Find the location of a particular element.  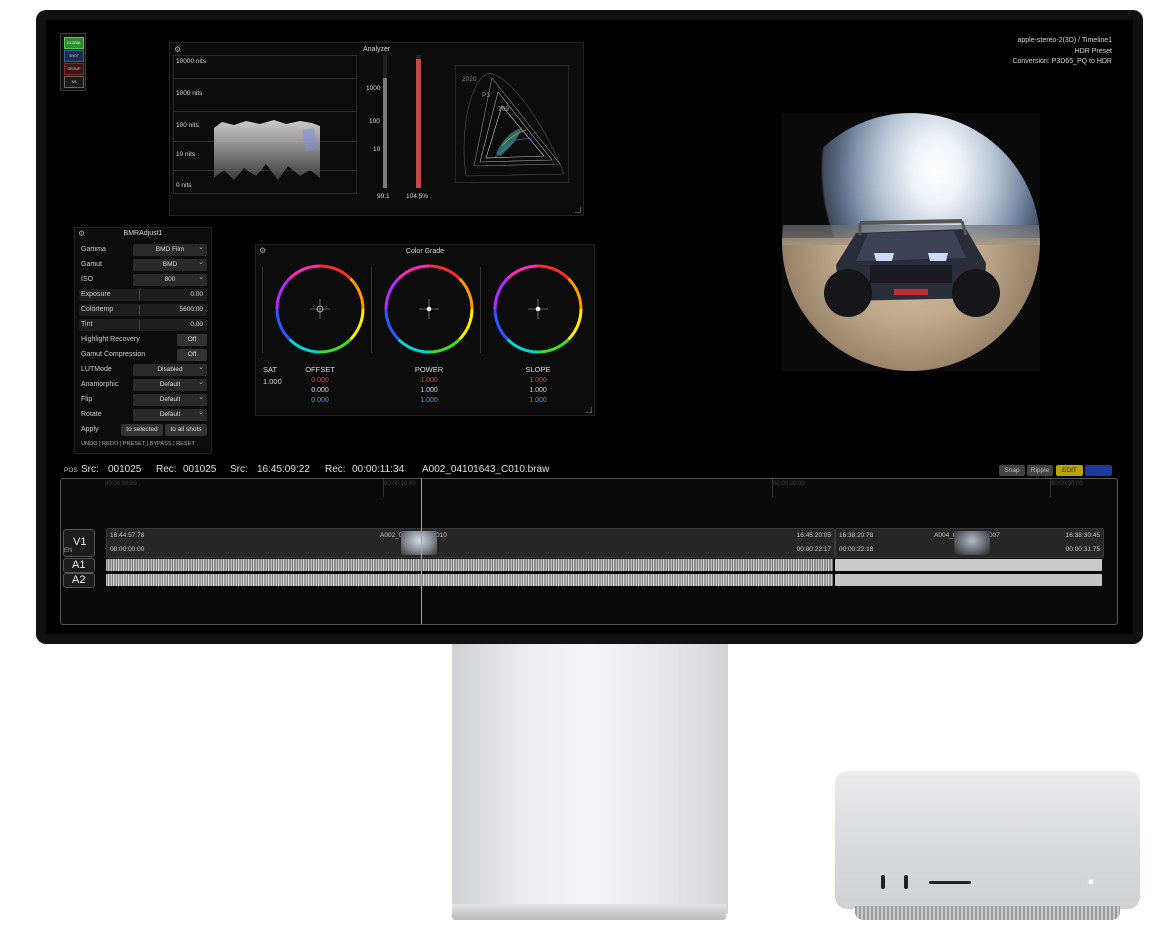

apply-row: Apply to selected to all shots is located at coordinates (143, 430).